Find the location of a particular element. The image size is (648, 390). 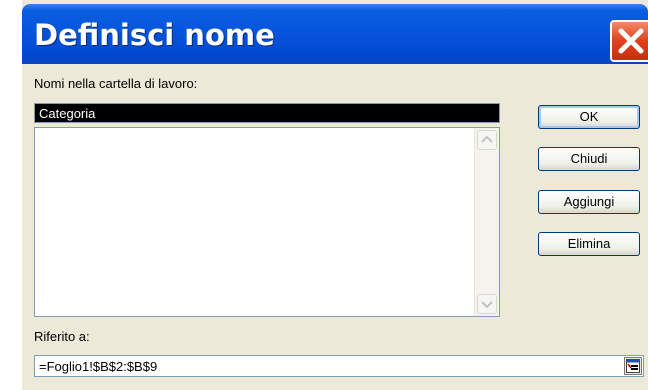

chevron-up-icon is located at coordinates (487, 139).